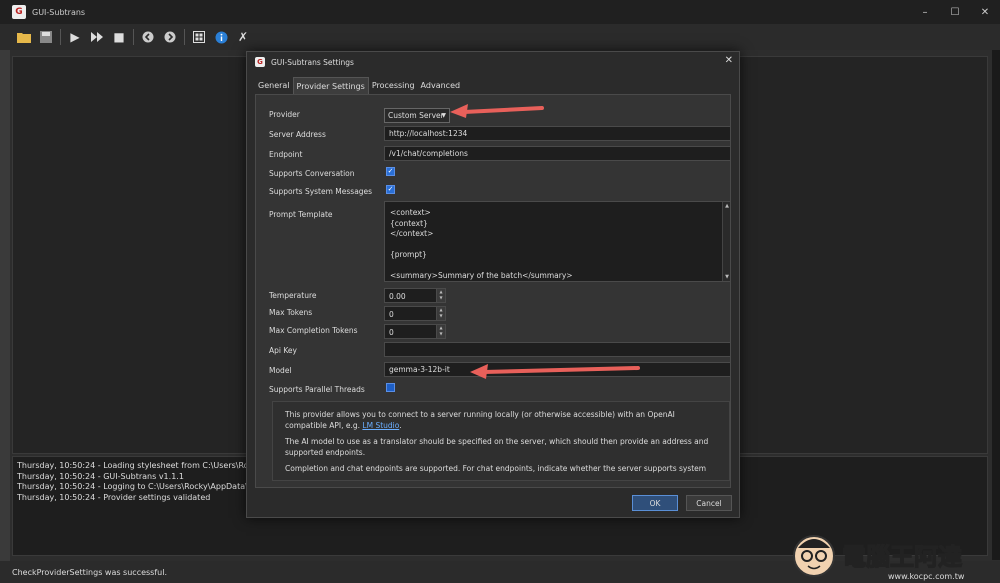 Image resolution: width=1000 pixels, height=583 pixels. What do you see at coordinates (221, 37) in the screenshot?
I see `info-icon` at bounding box center [221, 37].